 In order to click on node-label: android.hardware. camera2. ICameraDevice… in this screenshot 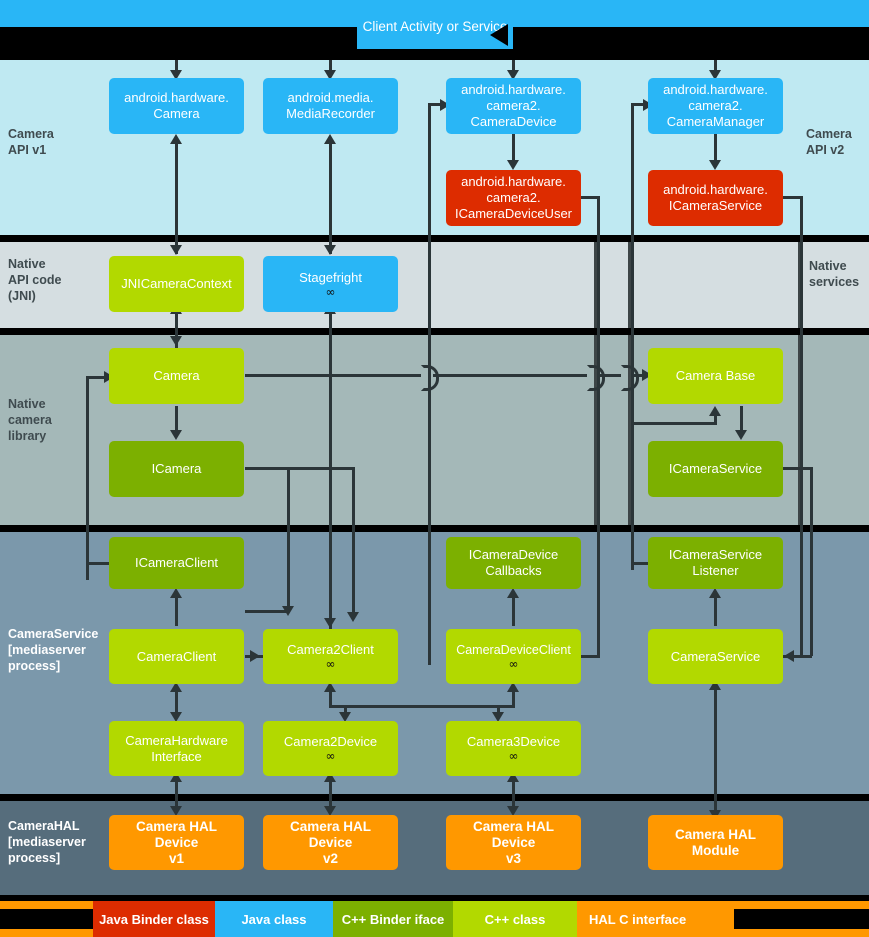, I will do `click(513, 197)`.